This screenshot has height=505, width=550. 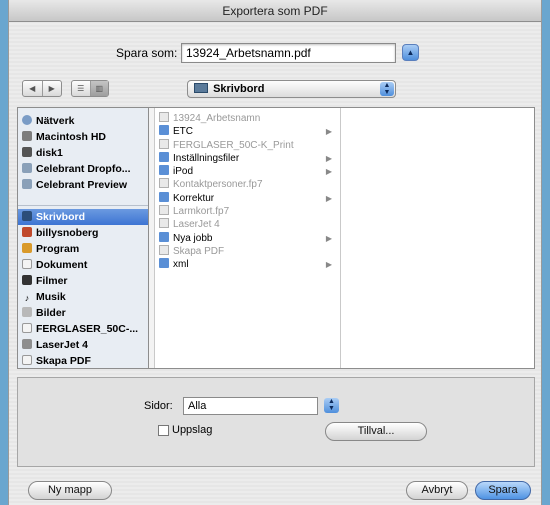 I want to click on sidebar-item-label: Skrivbord, so click(x=61, y=217).